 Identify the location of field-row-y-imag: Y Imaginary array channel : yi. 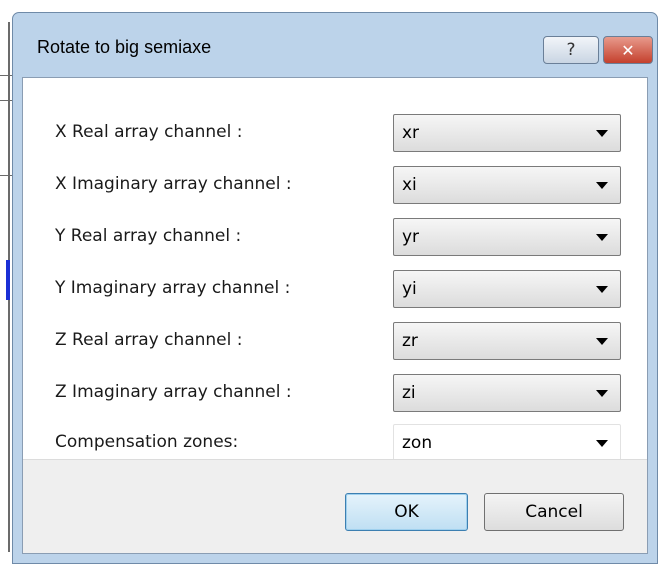
(335, 288).